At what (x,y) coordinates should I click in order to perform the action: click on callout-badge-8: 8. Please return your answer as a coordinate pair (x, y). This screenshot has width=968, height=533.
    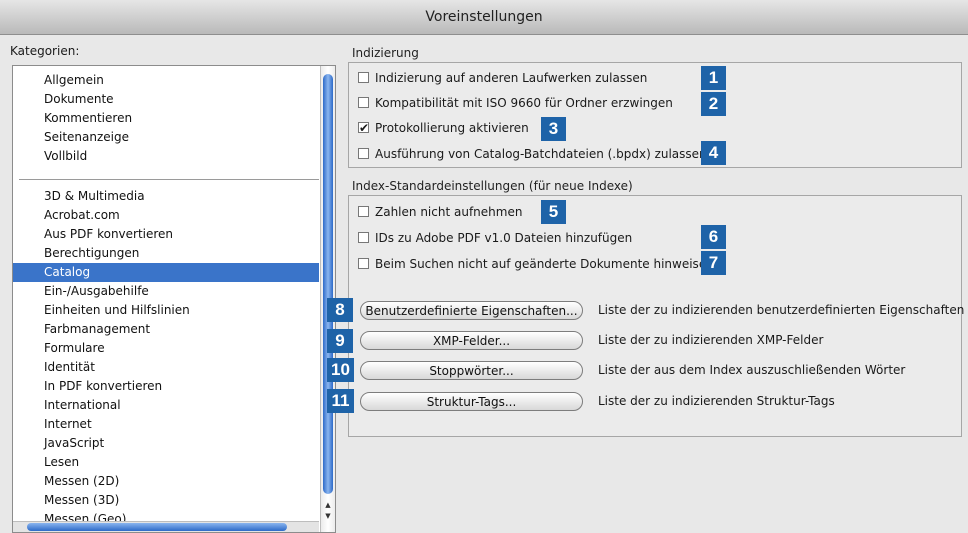
    Looking at the image, I should click on (340, 310).